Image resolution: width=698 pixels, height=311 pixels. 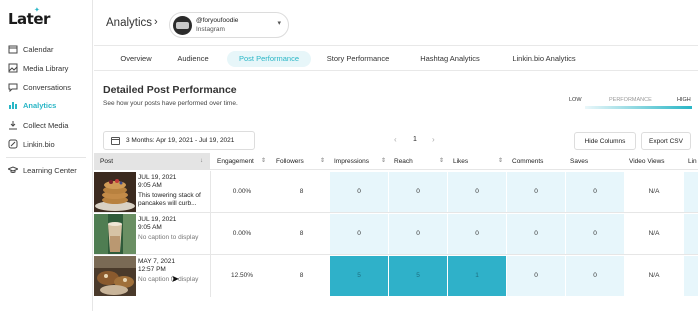 I want to click on tab-overview: Overview, so click(x=136, y=59).